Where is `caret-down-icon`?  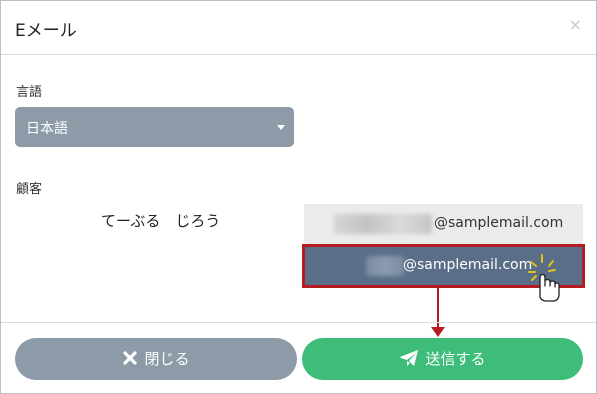
caret-down-icon is located at coordinates (281, 127).